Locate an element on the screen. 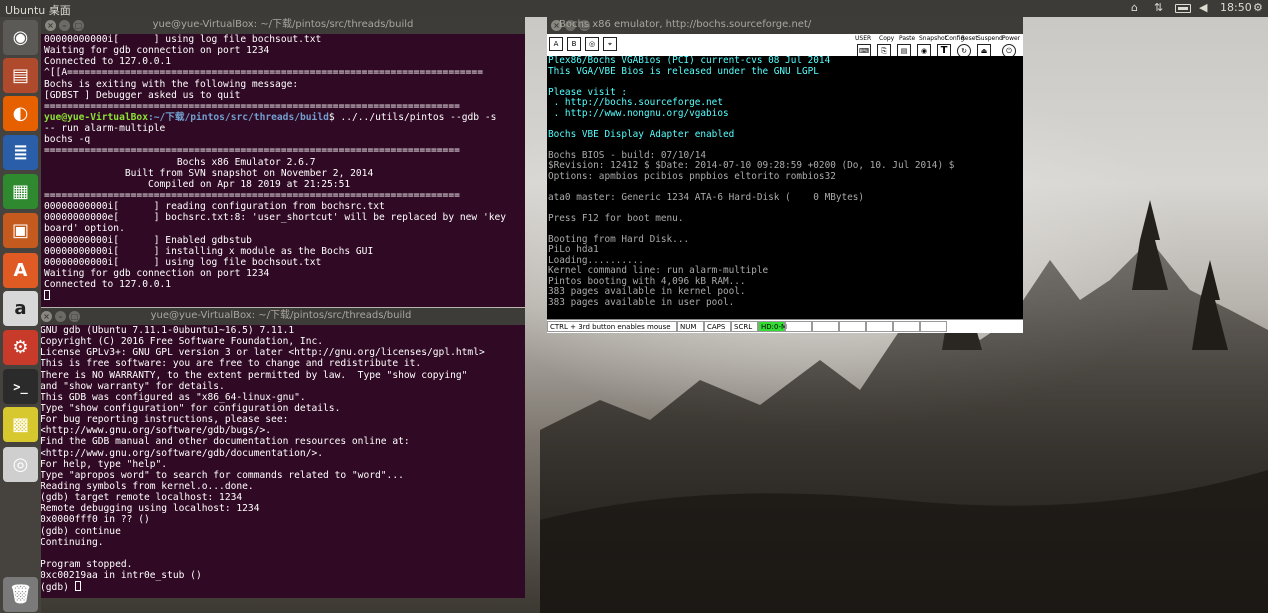 Image resolution: width=1268 pixels, height=613 pixels. volume-icon: ◀ is located at coordinates (1203, 7).